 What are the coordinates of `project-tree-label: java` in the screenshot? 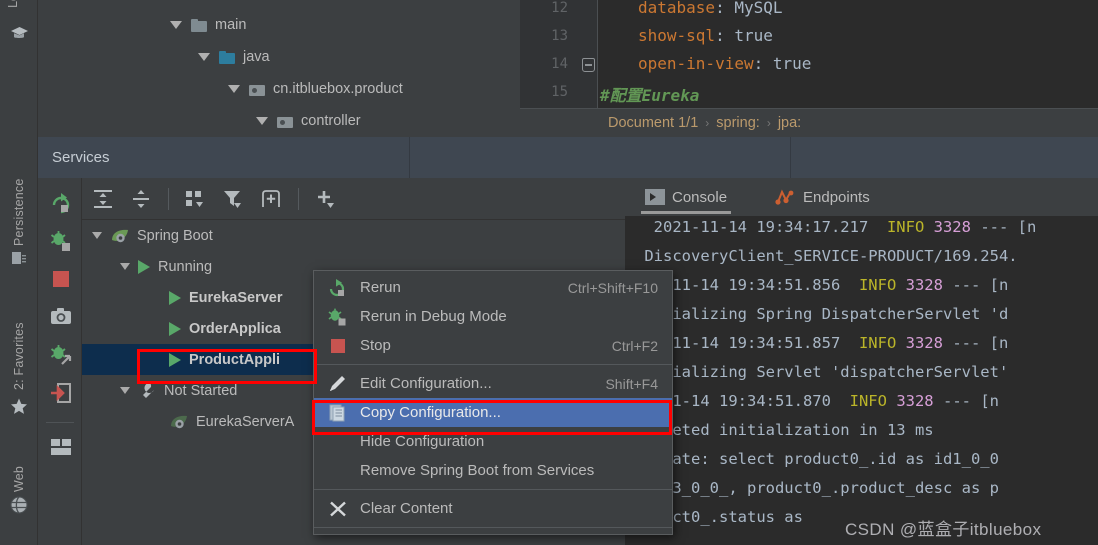 It's located at (256, 57).